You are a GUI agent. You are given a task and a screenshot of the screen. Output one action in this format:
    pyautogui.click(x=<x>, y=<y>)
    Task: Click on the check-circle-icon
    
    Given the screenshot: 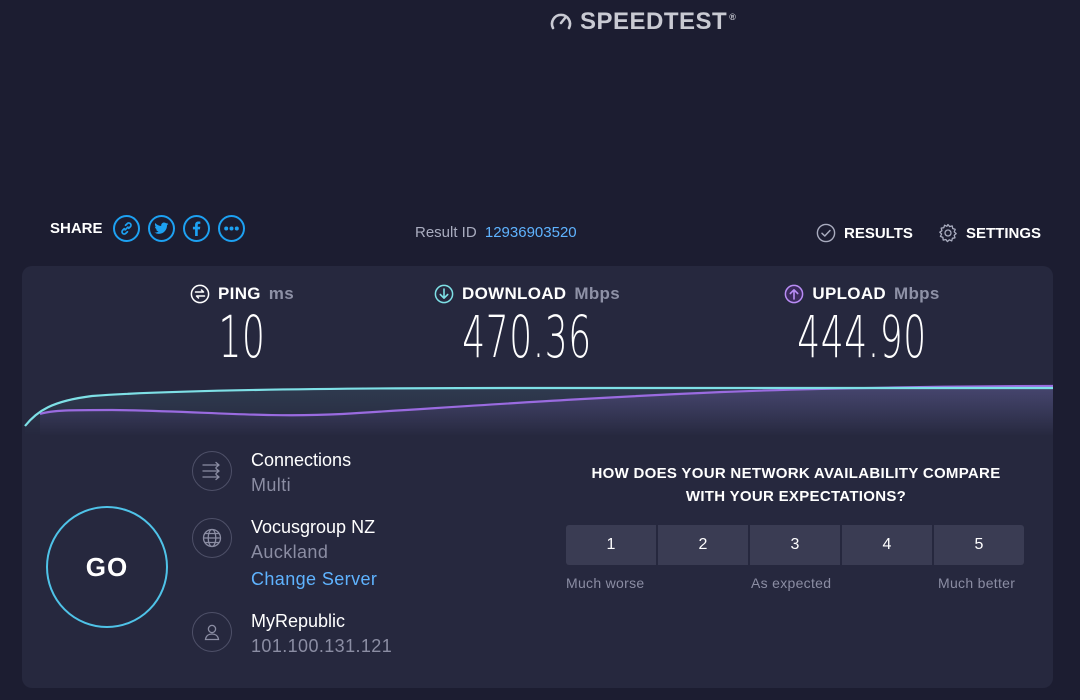 What is the action you would take?
    pyautogui.click(x=826, y=233)
    